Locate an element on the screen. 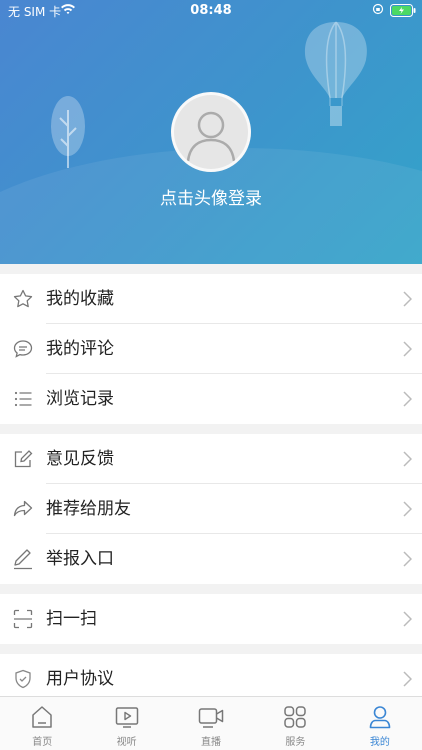  tab-home: 首页 is located at coordinates (42, 723).